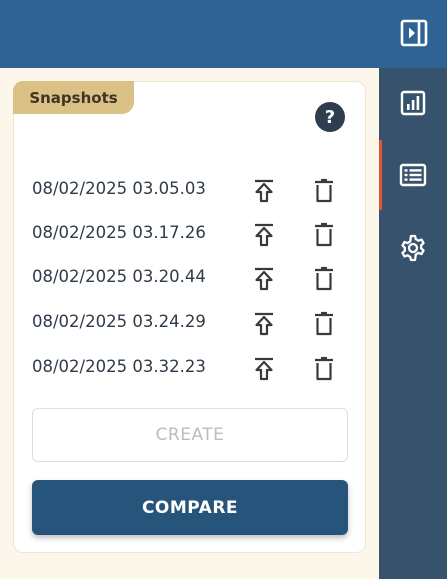 The width and height of the screenshot is (447, 579). I want to click on side-rail, so click(413, 323).